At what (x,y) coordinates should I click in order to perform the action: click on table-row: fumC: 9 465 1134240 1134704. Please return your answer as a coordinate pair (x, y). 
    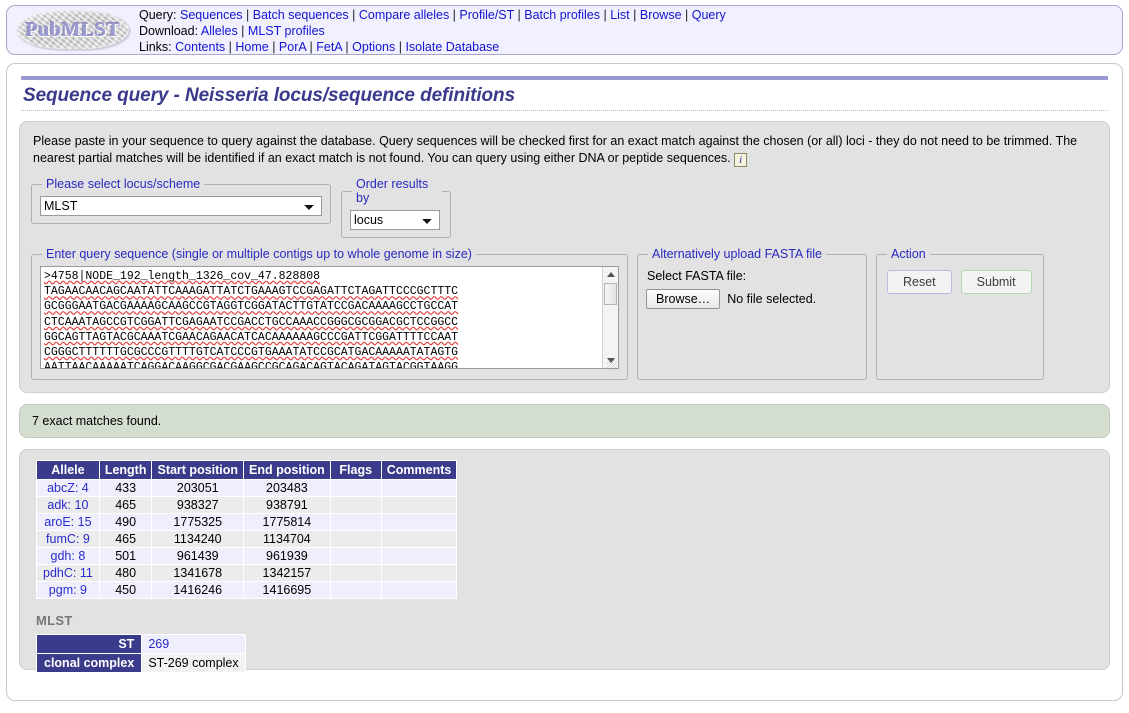
    Looking at the image, I should click on (247, 539).